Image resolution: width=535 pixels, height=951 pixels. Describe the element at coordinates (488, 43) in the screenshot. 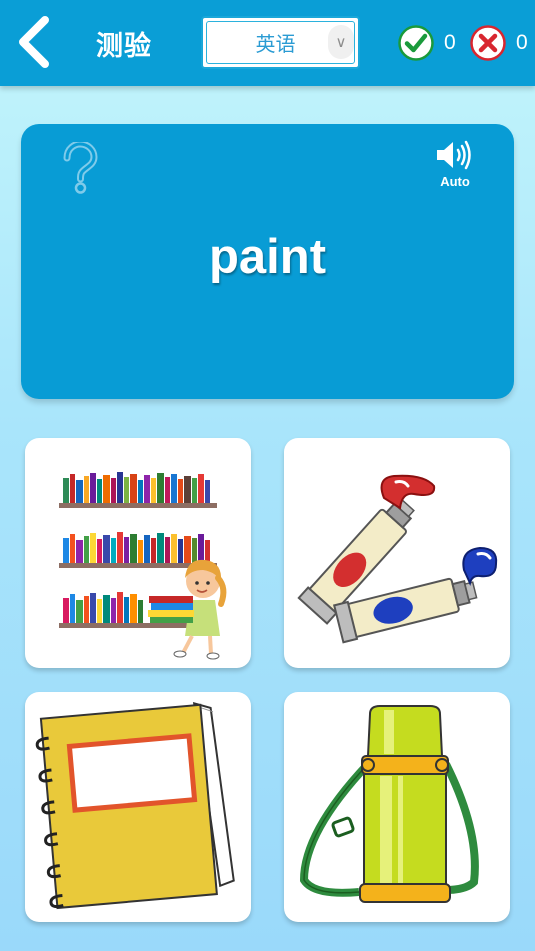

I see `cross-icon` at that location.